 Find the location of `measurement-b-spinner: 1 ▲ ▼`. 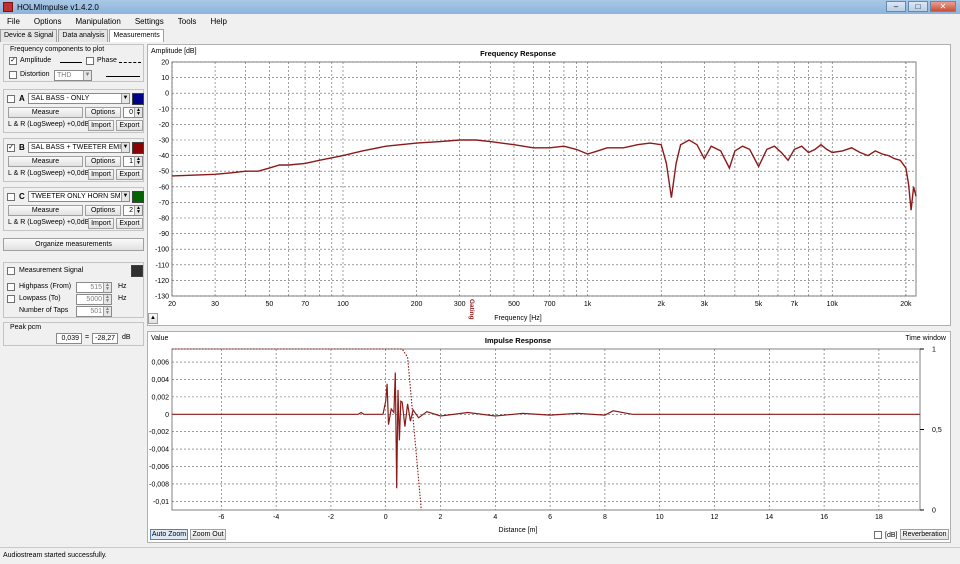

measurement-b-spinner: 1 ▲ ▼ is located at coordinates (133, 161).